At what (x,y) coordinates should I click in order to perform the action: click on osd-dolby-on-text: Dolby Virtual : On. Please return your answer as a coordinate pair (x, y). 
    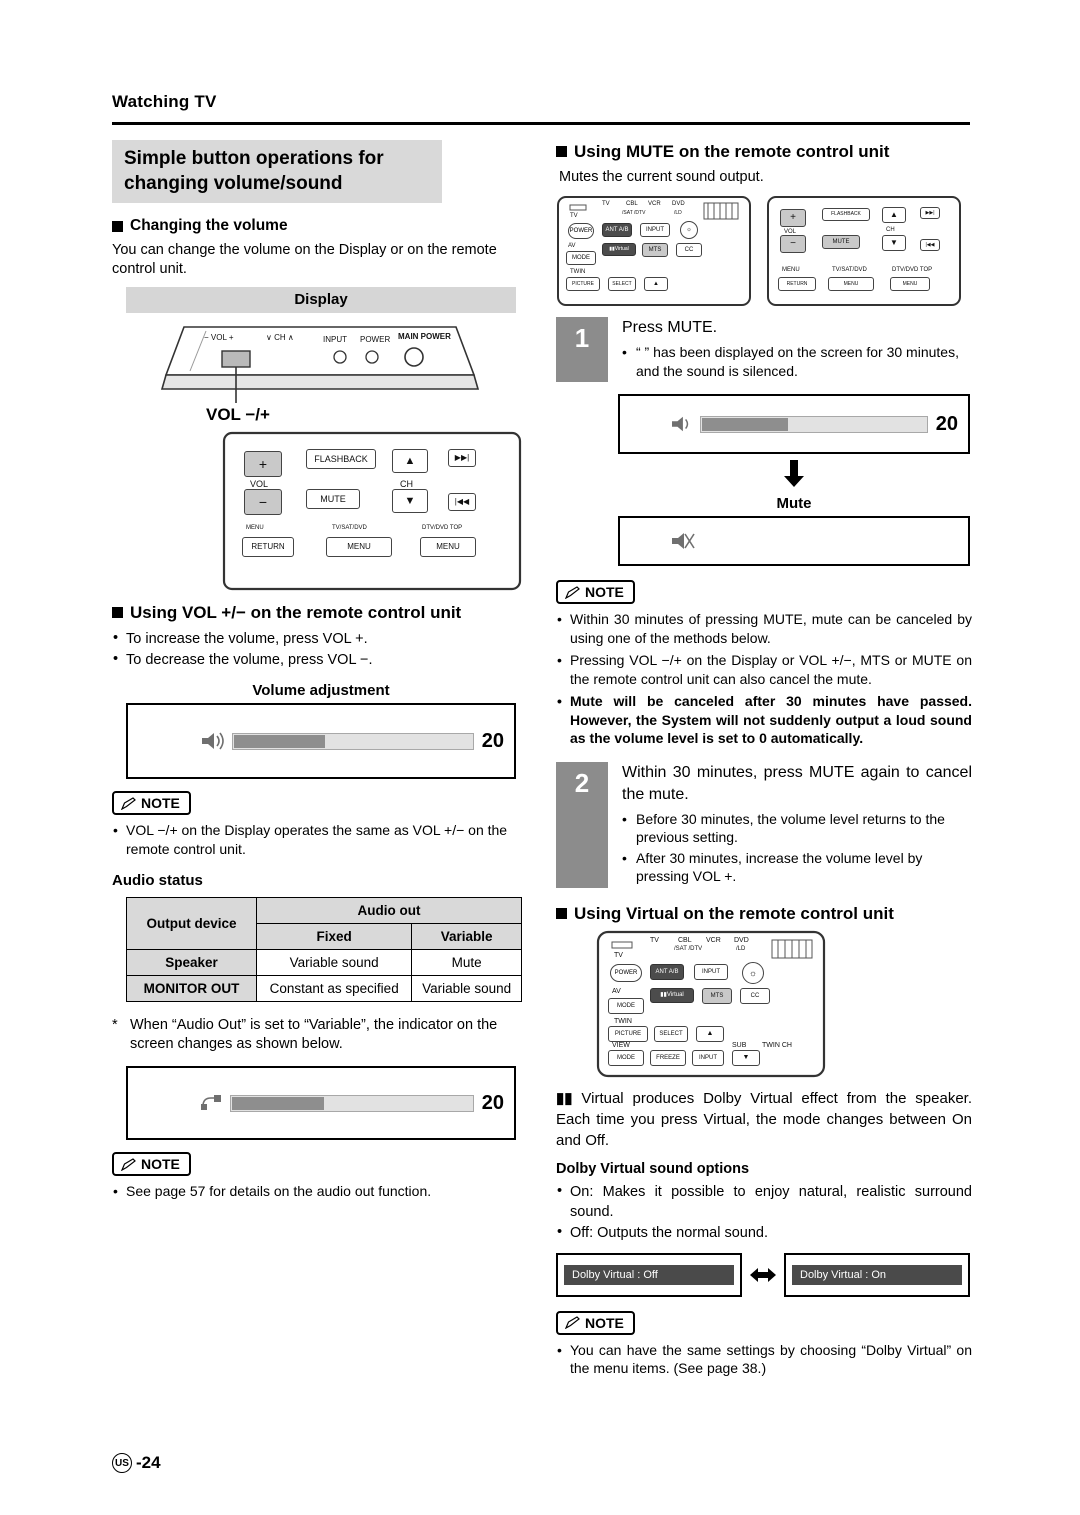
    Looking at the image, I should click on (877, 1274).